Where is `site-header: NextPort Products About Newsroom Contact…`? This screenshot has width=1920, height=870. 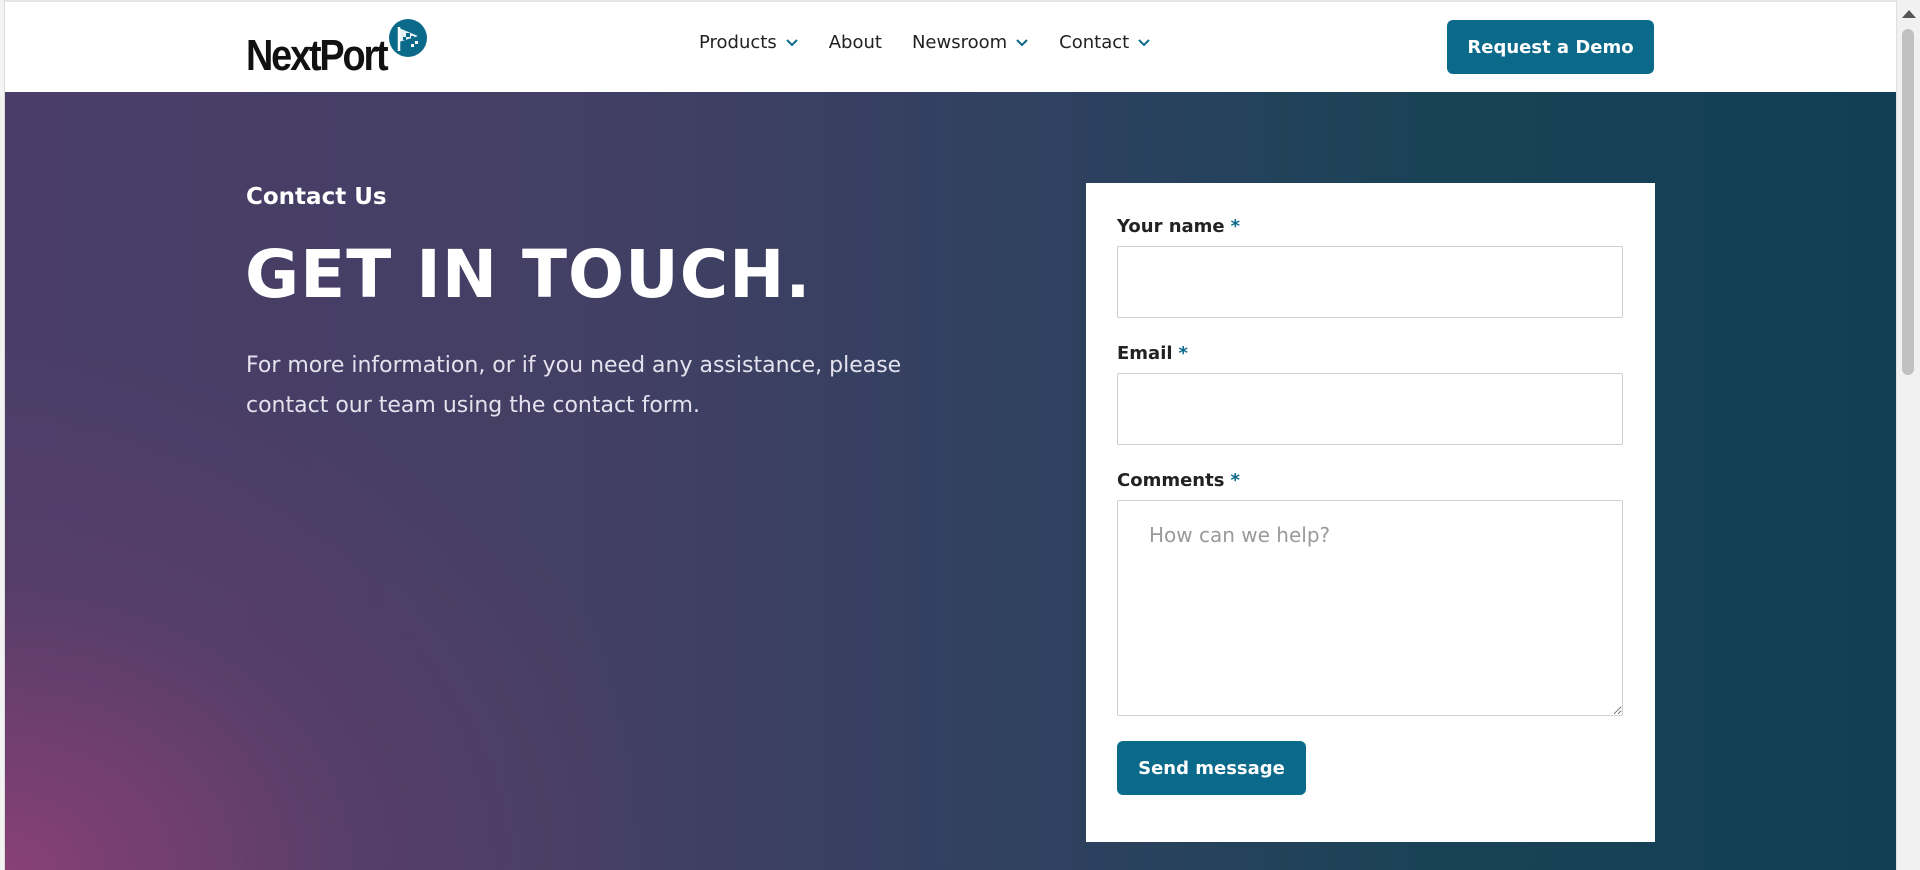 site-header: NextPort Products About Newsroom Contact… is located at coordinates (950, 47).